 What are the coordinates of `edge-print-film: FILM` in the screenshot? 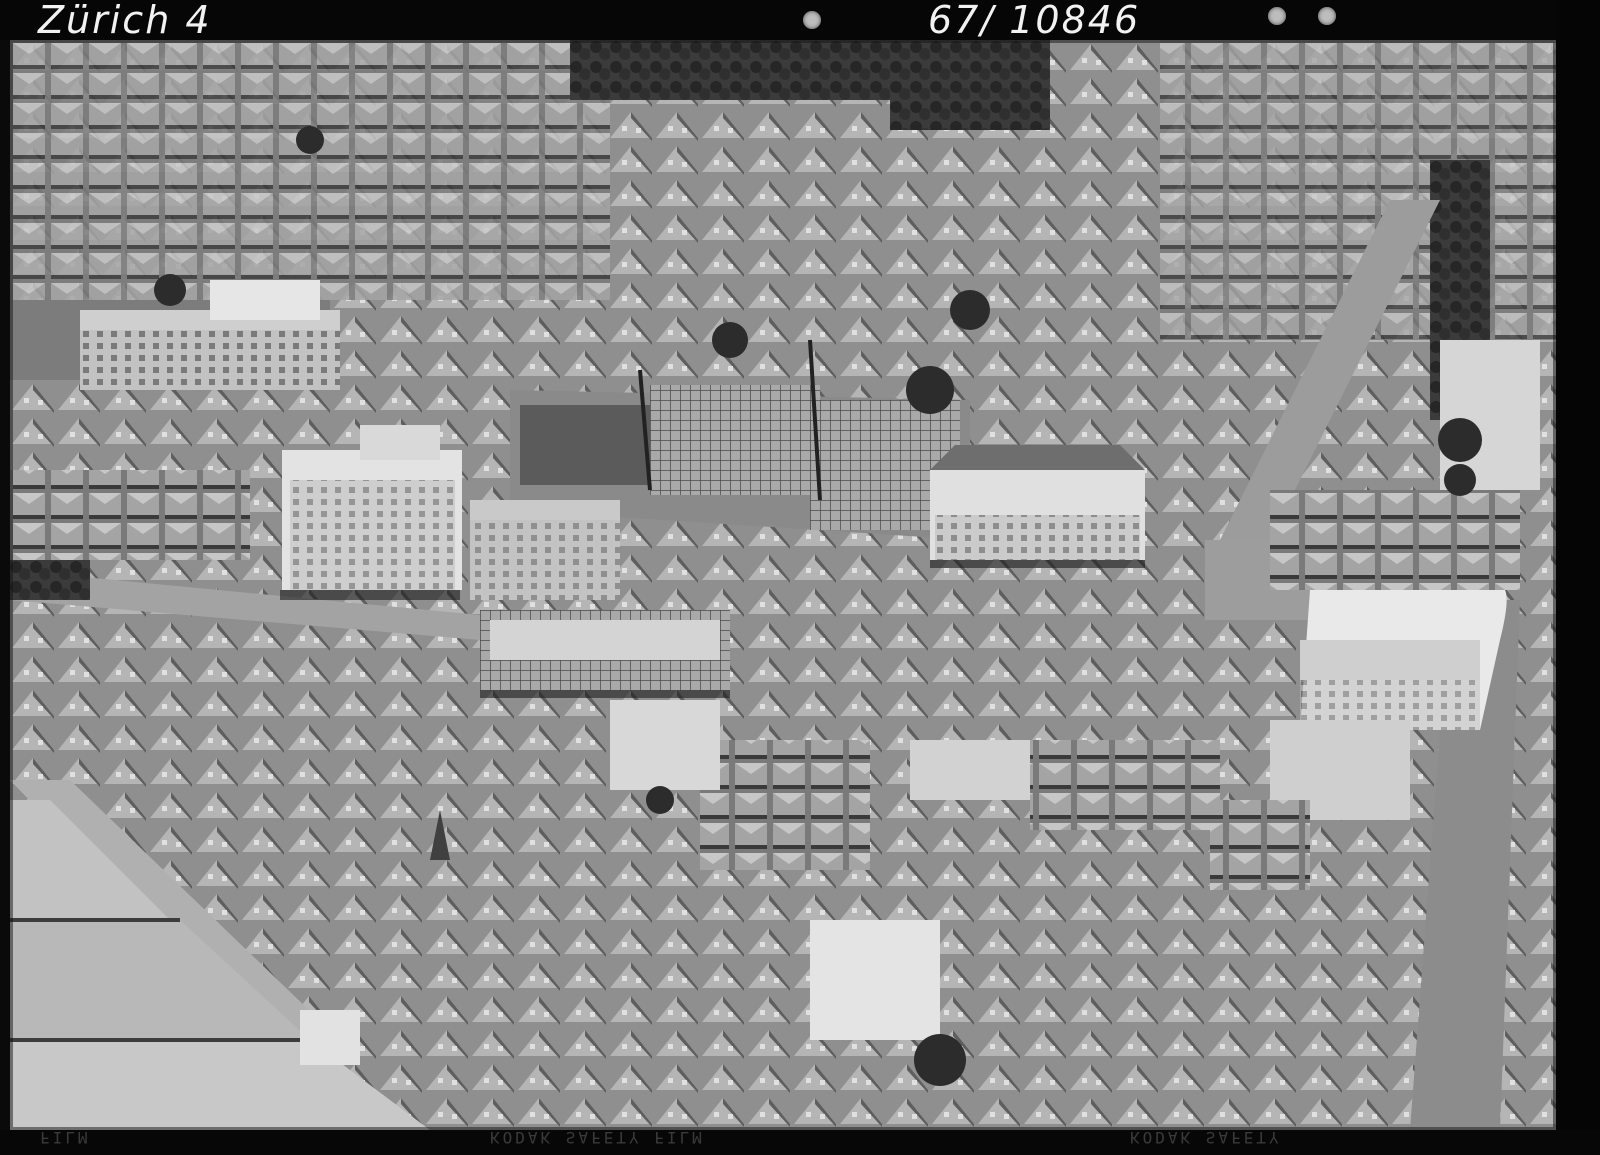 It's located at (65, 1137).